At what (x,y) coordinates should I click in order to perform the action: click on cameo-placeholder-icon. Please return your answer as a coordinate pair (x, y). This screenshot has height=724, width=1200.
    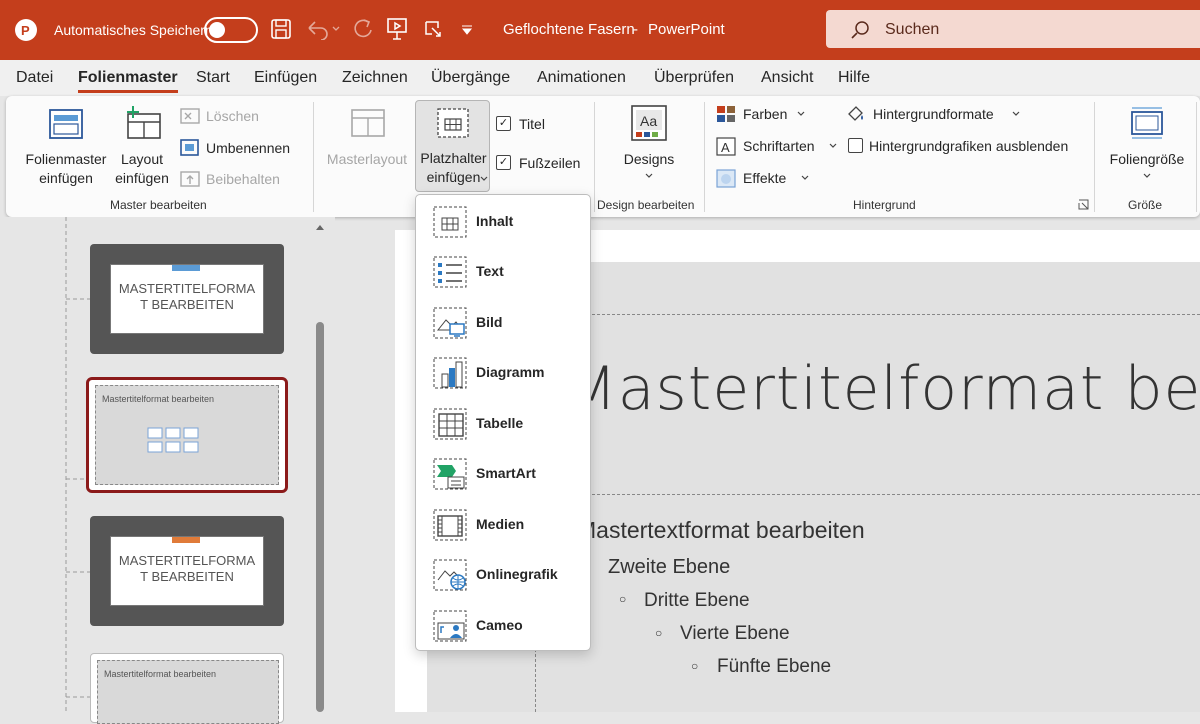
    Looking at the image, I should click on (450, 626).